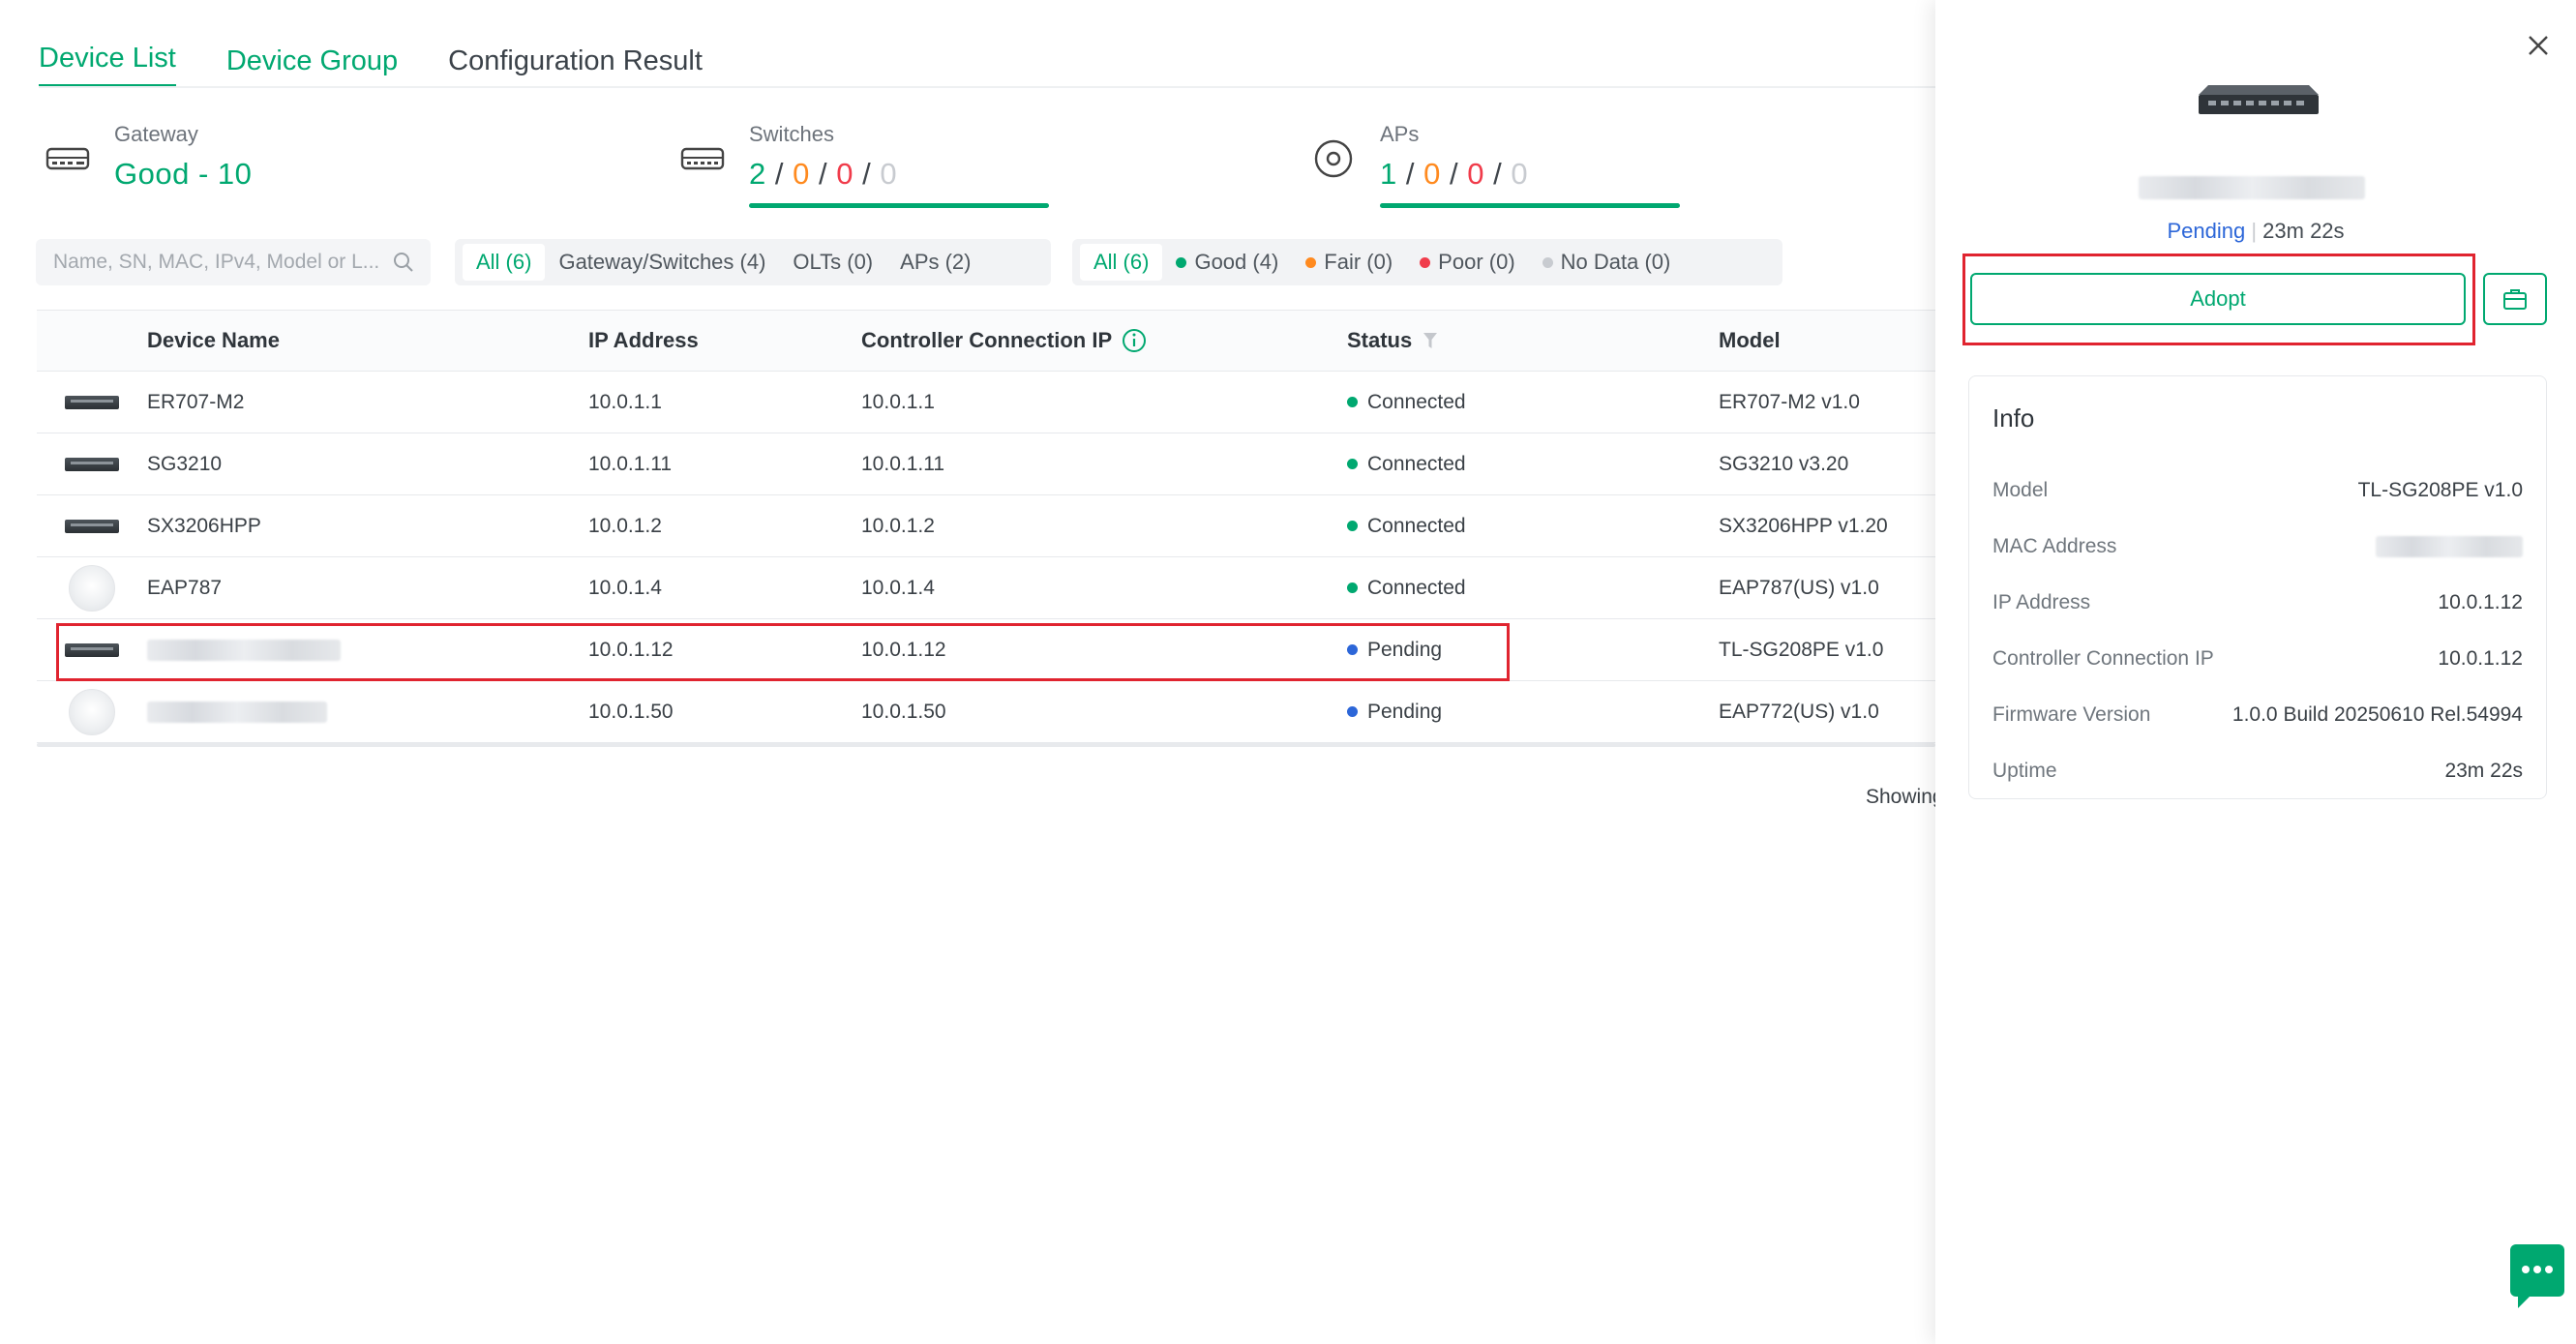  What do you see at coordinates (986, 745) in the screenshot?
I see `horizontal-scrollbar` at bounding box center [986, 745].